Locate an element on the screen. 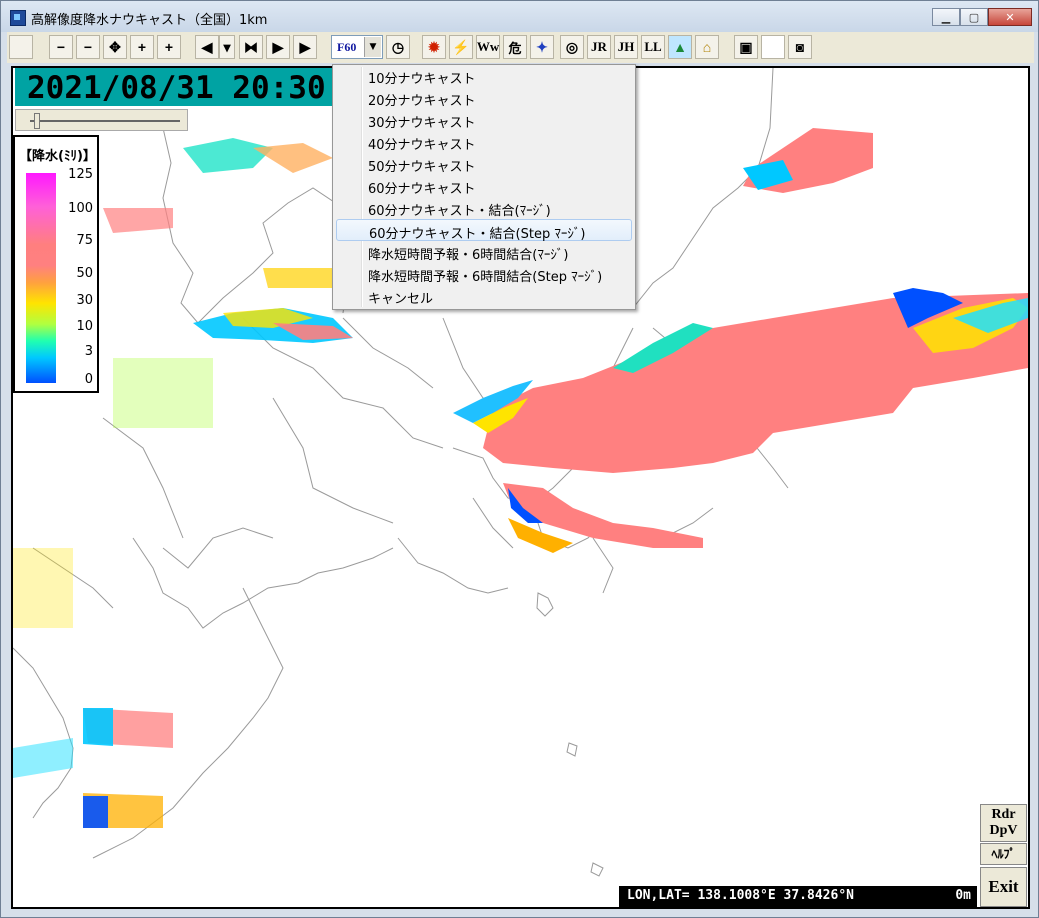 The image size is (1039, 918). legend-tick: 100 is located at coordinates (80, 208).